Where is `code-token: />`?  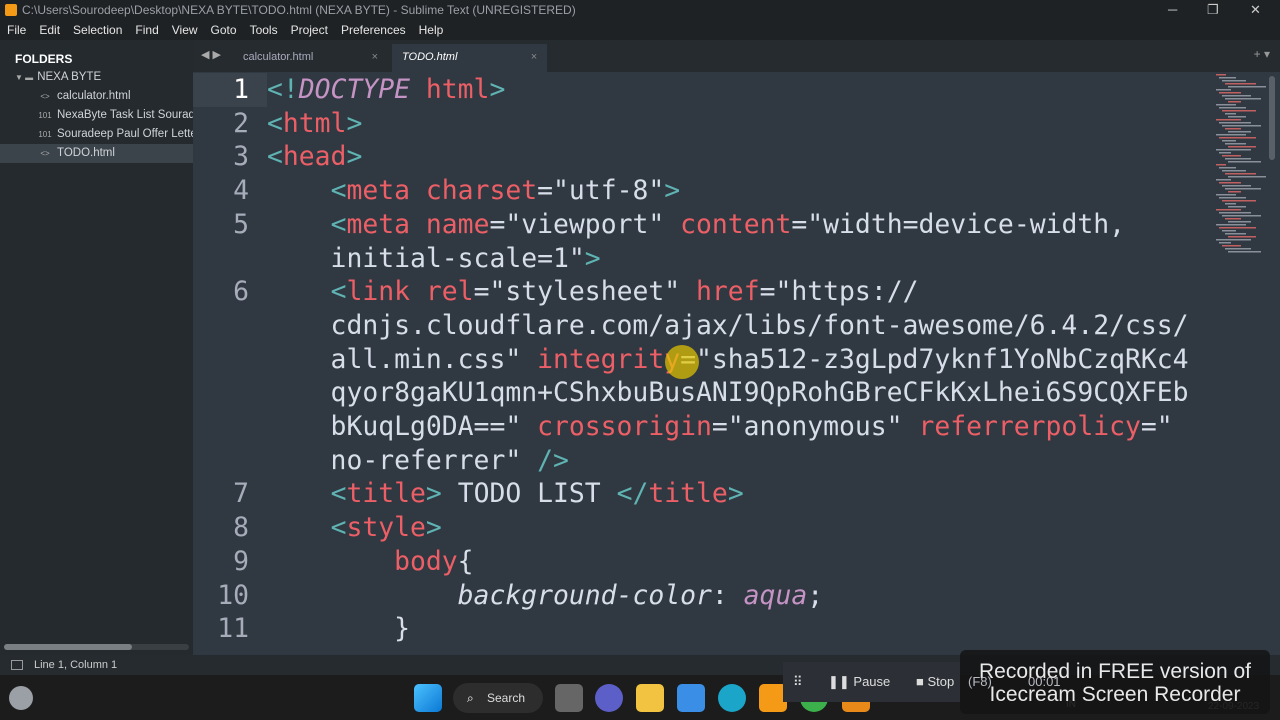 code-token: /> is located at coordinates (553, 460).